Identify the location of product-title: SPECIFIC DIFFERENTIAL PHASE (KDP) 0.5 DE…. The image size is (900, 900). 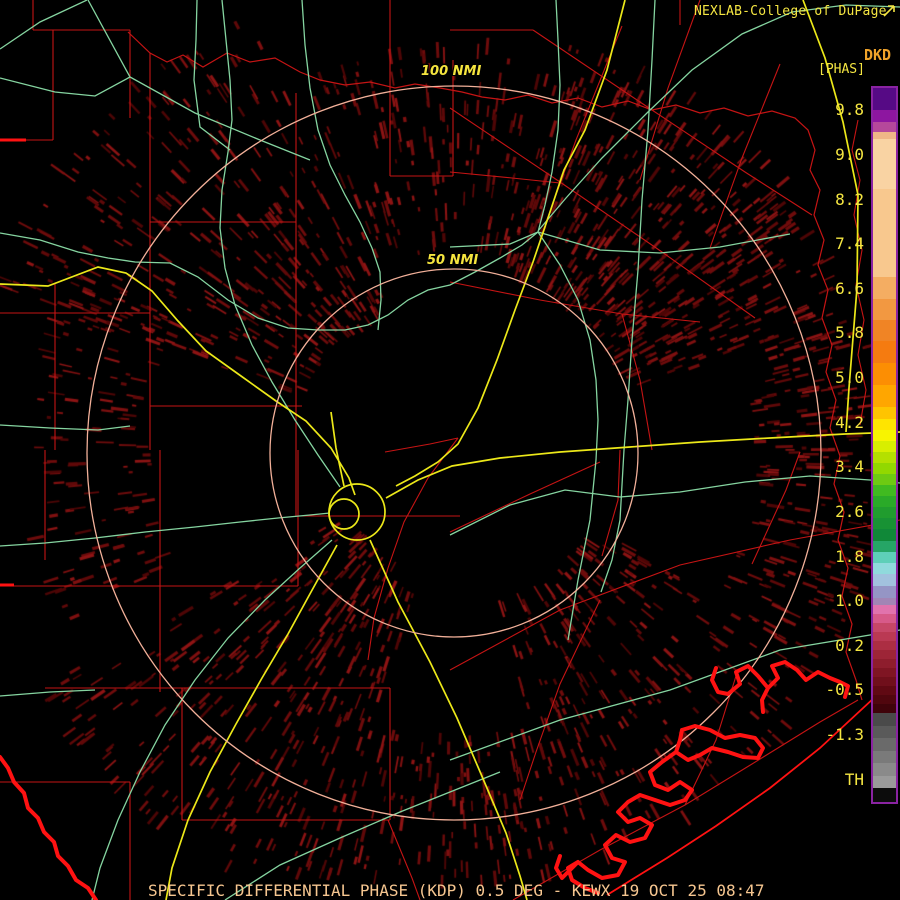
(456, 890).